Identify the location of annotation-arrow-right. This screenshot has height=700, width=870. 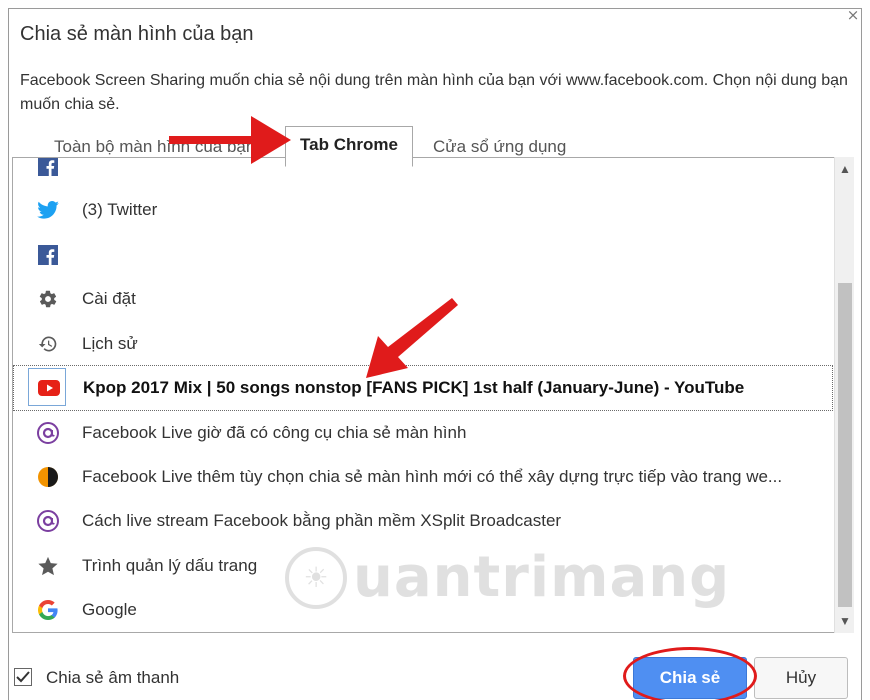
(230, 140).